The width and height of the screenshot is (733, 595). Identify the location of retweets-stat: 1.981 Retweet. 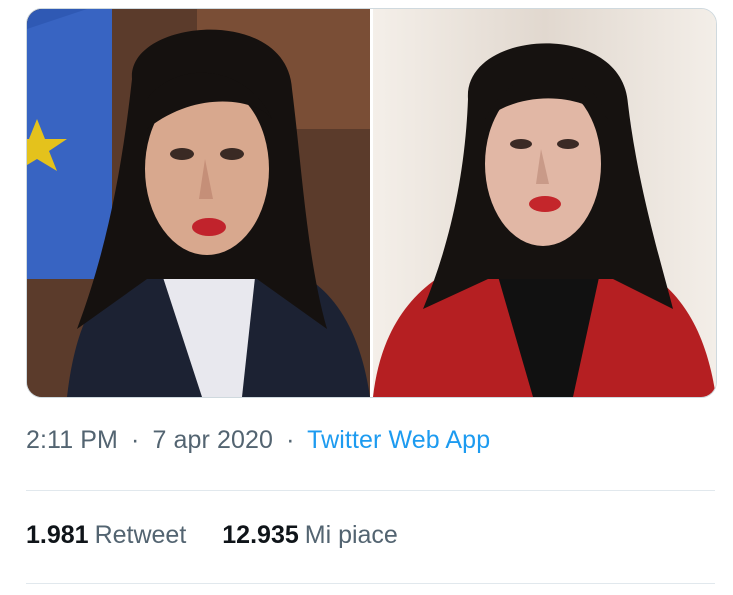
(106, 535).